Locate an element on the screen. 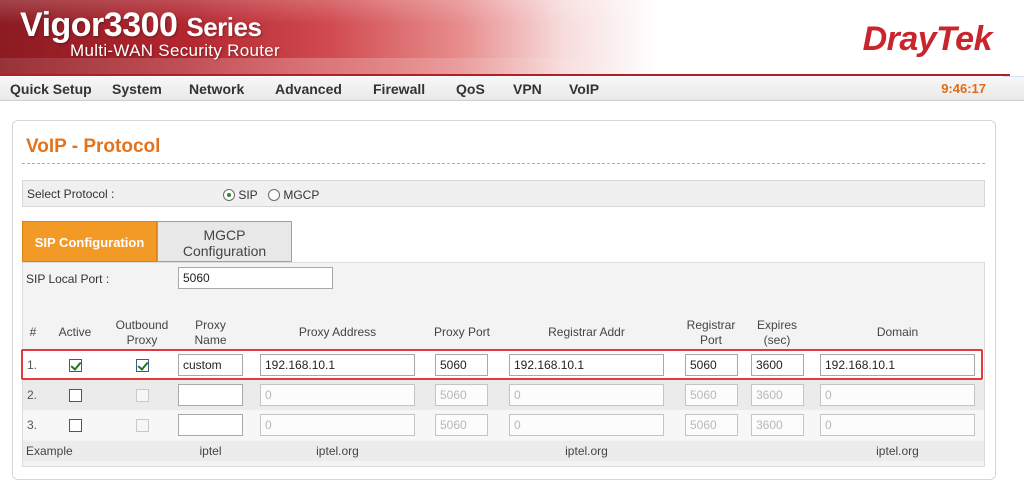 The height and width of the screenshot is (480, 1024). col-header-outbound-proxy-line2: Proxy is located at coordinates (142, 340).